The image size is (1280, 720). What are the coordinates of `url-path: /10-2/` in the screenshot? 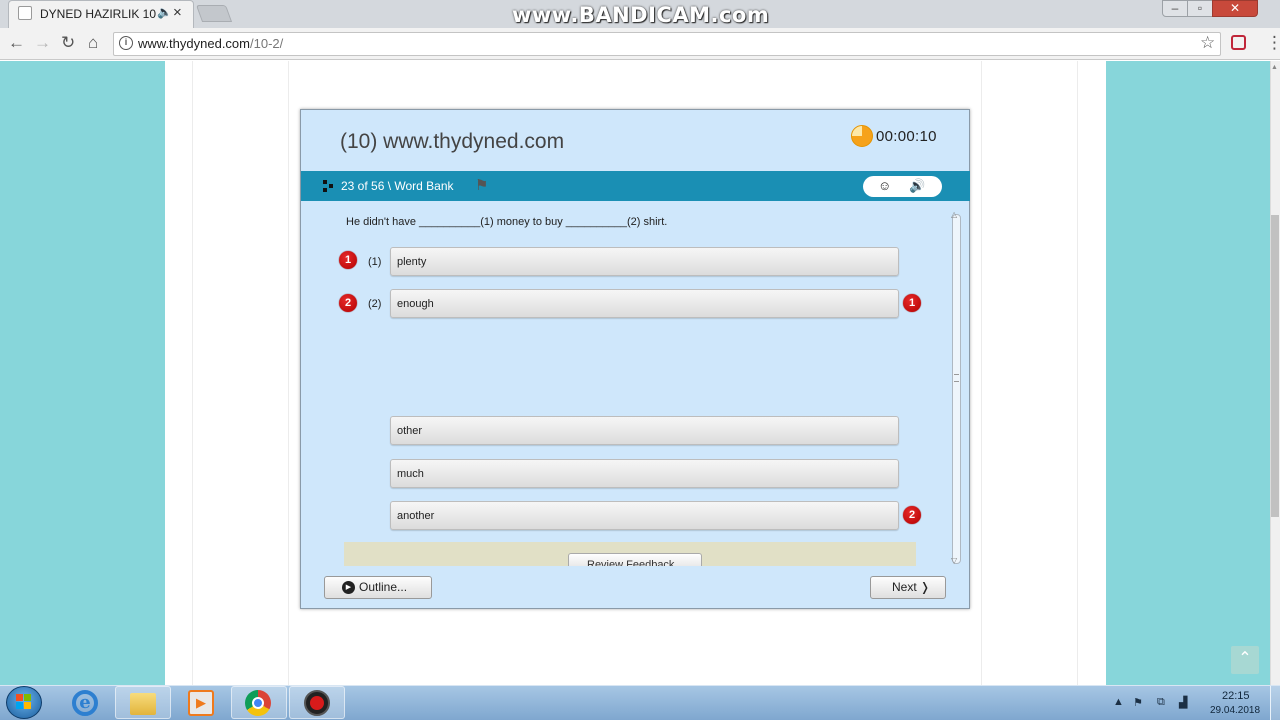 It's located at (267, 43).